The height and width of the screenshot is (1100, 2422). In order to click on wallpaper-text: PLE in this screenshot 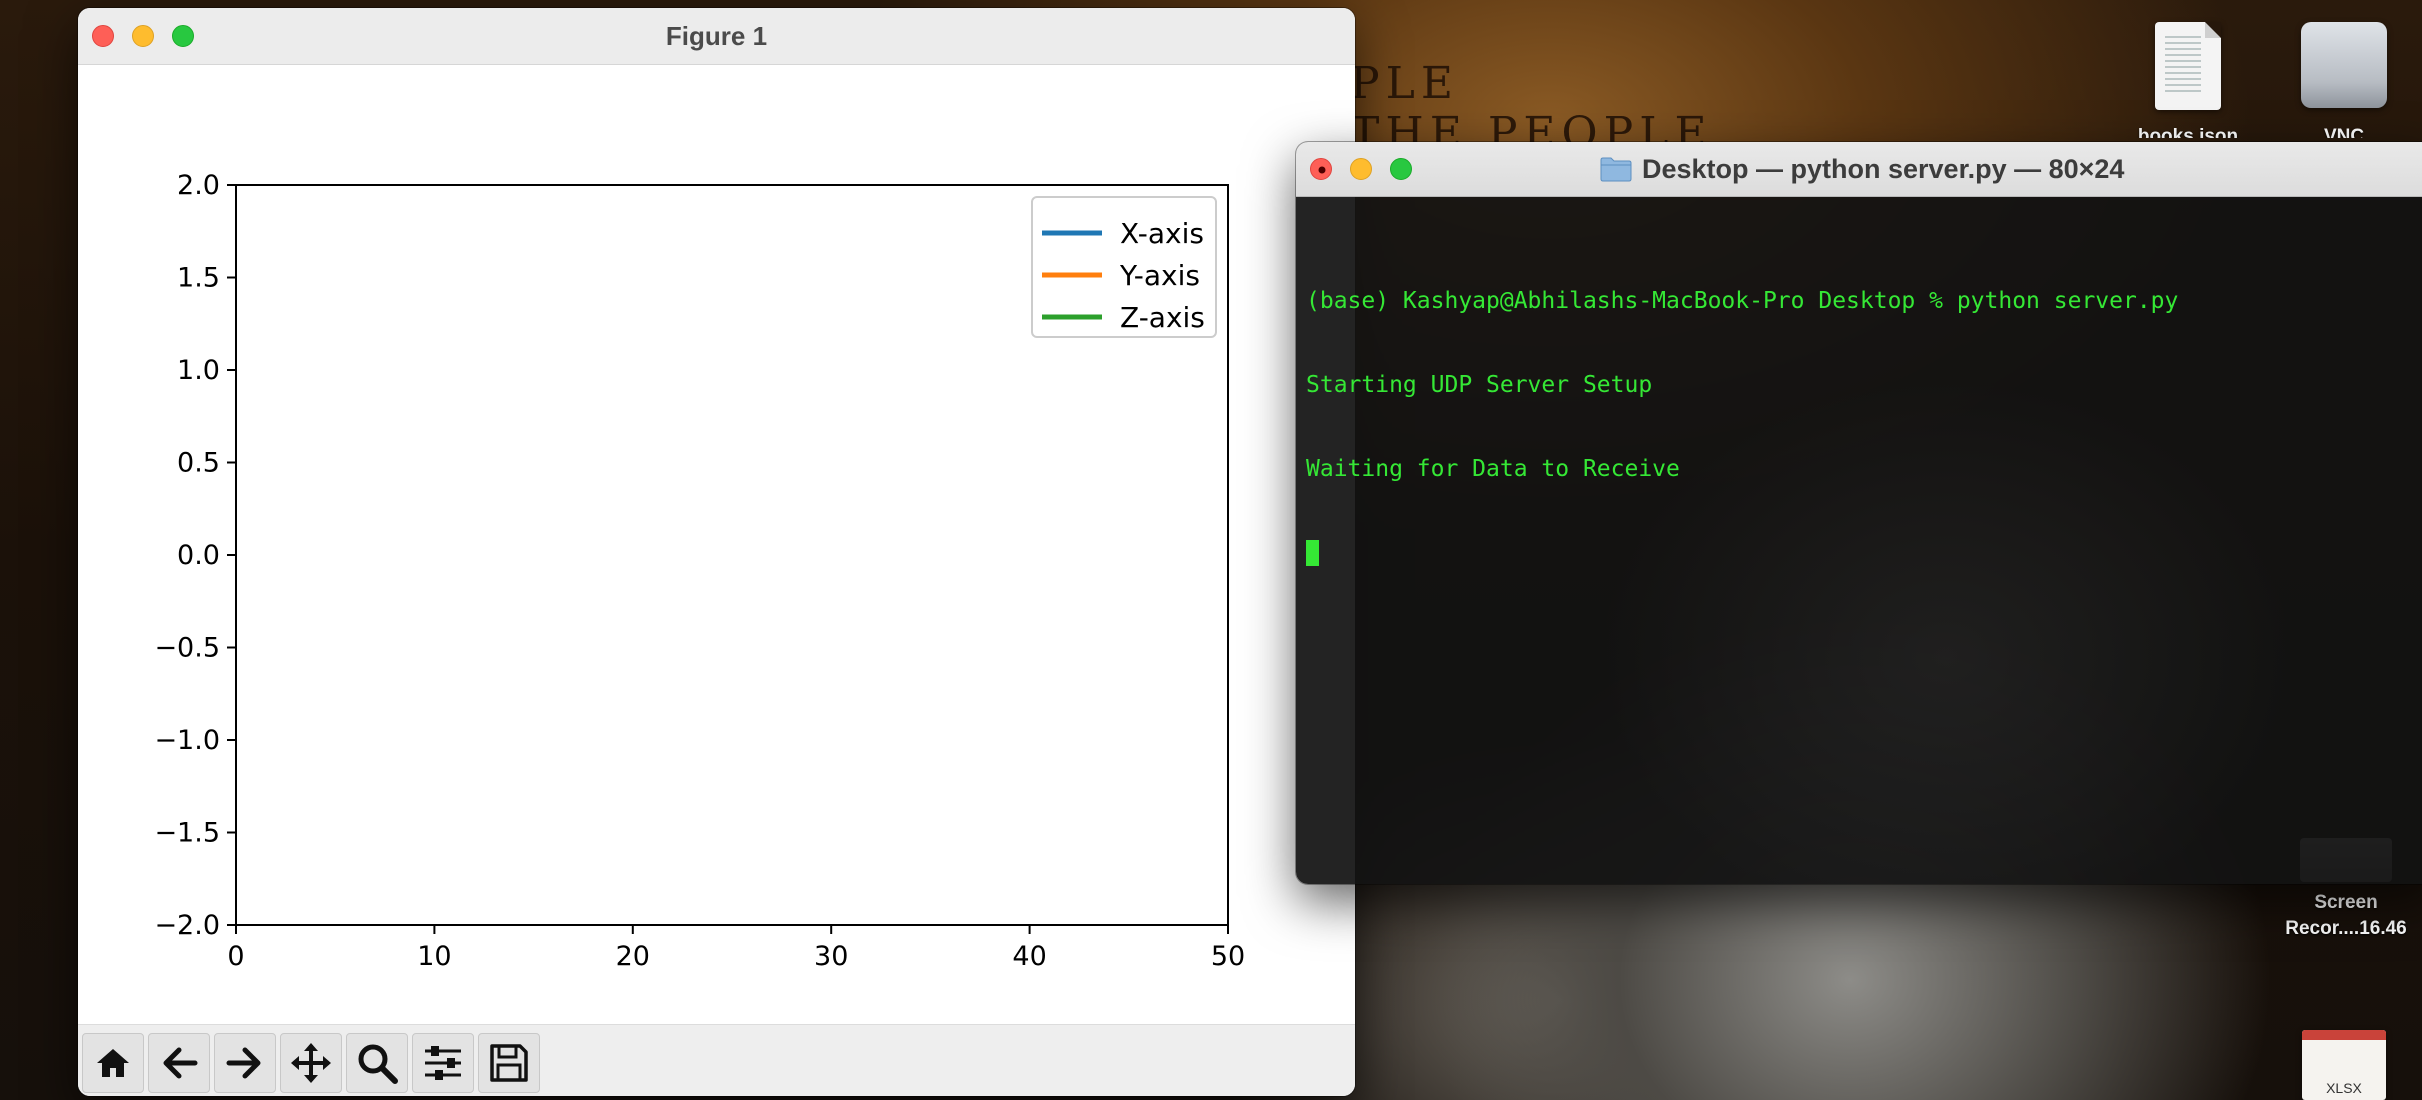, I will do `click(1404, 83)`.